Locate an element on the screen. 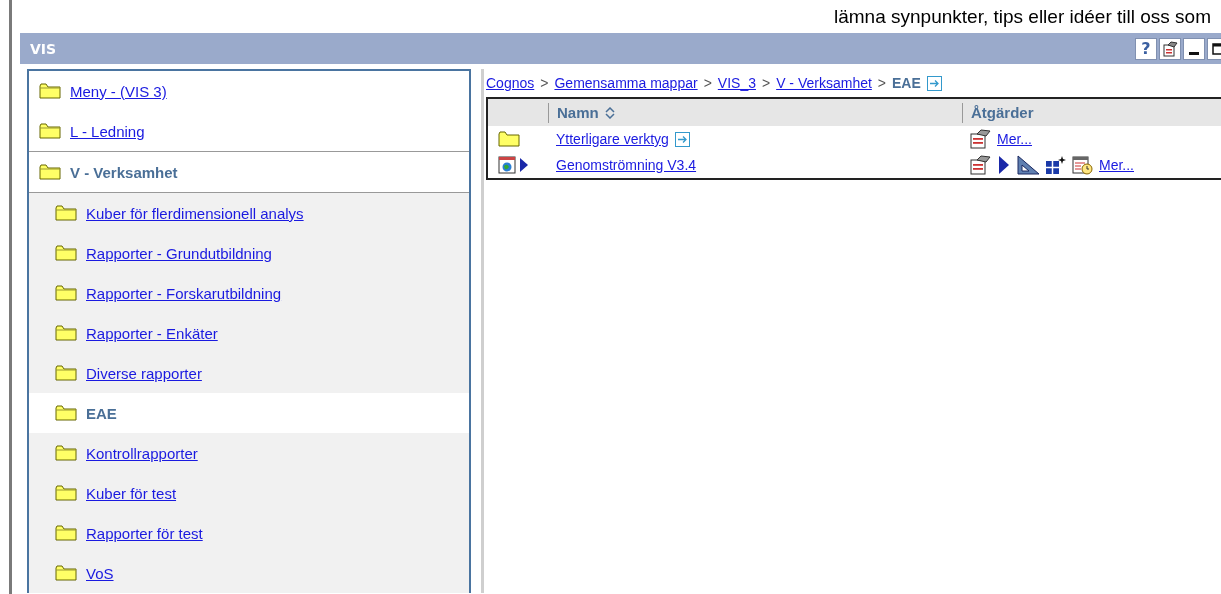  properties-button is located at coordinates (1170, 48).